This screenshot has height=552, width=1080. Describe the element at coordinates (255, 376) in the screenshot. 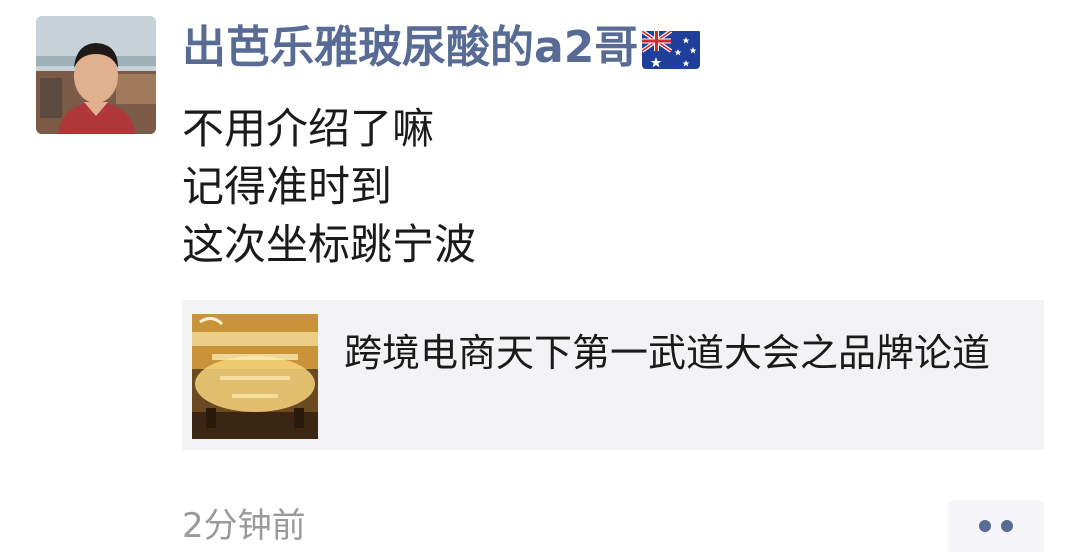

I see `event-banner-thumbnail` at that location.